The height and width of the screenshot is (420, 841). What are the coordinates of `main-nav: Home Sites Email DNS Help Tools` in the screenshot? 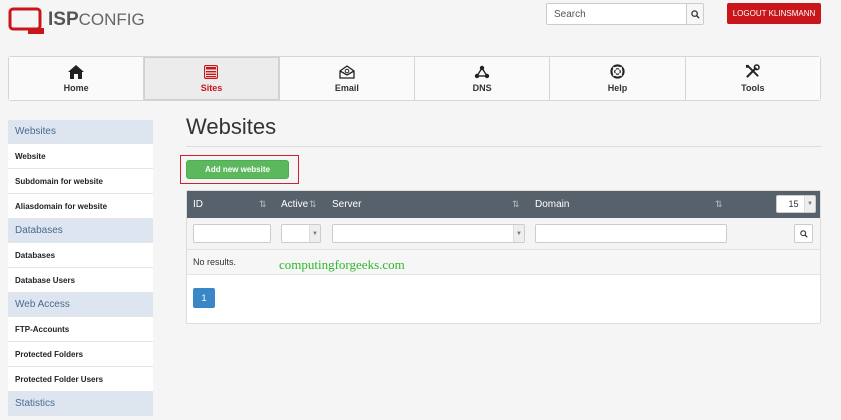 It's located at (414, 78).